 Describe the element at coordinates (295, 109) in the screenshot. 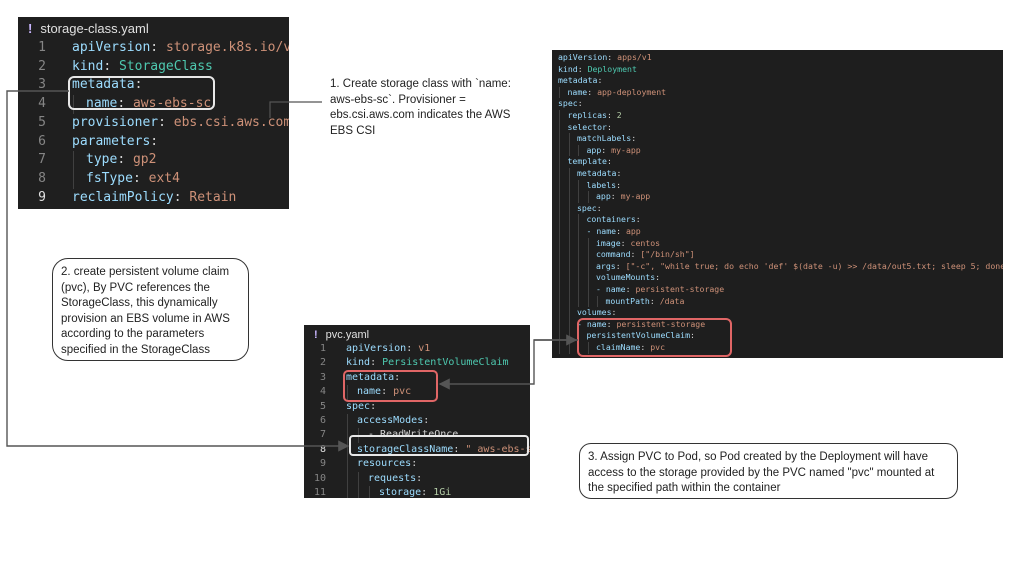

I see `leader-line-note1` at that location.